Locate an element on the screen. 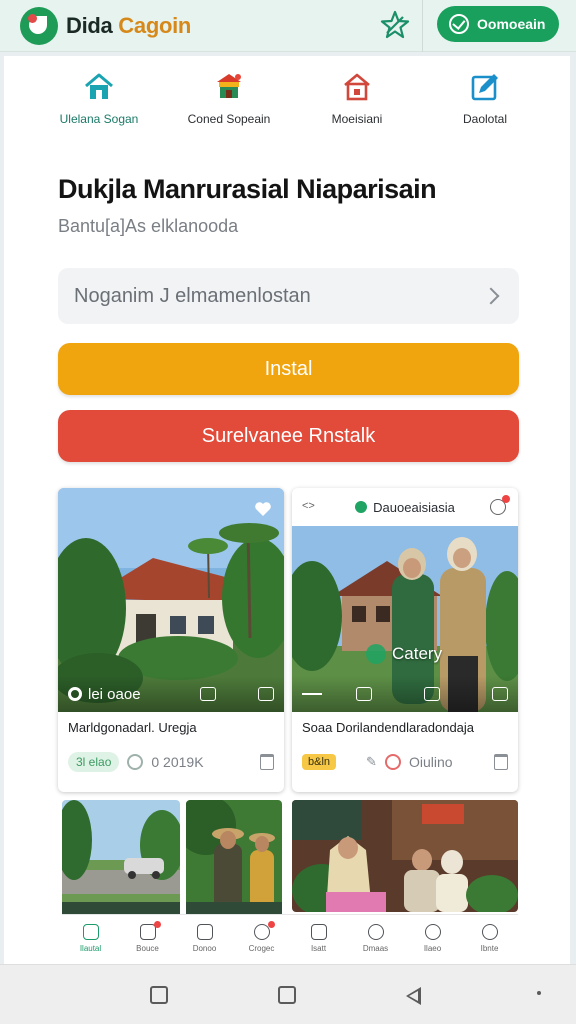 The width and height of the screenshot is (576, 1024). chevron-right-icon is located at coordinates (491, 296).